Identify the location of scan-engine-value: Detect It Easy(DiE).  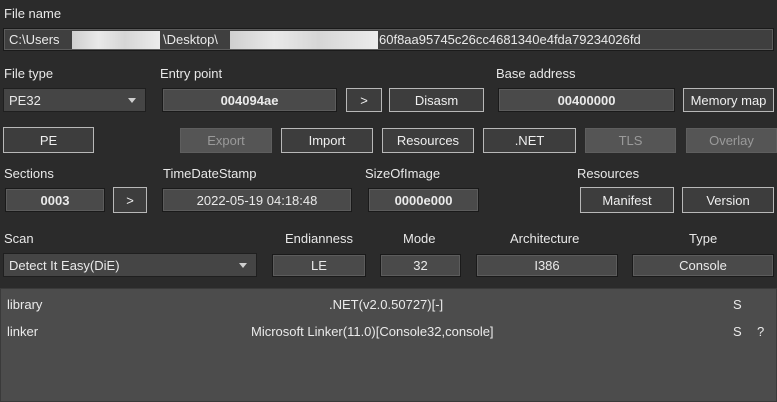
(64, 265).